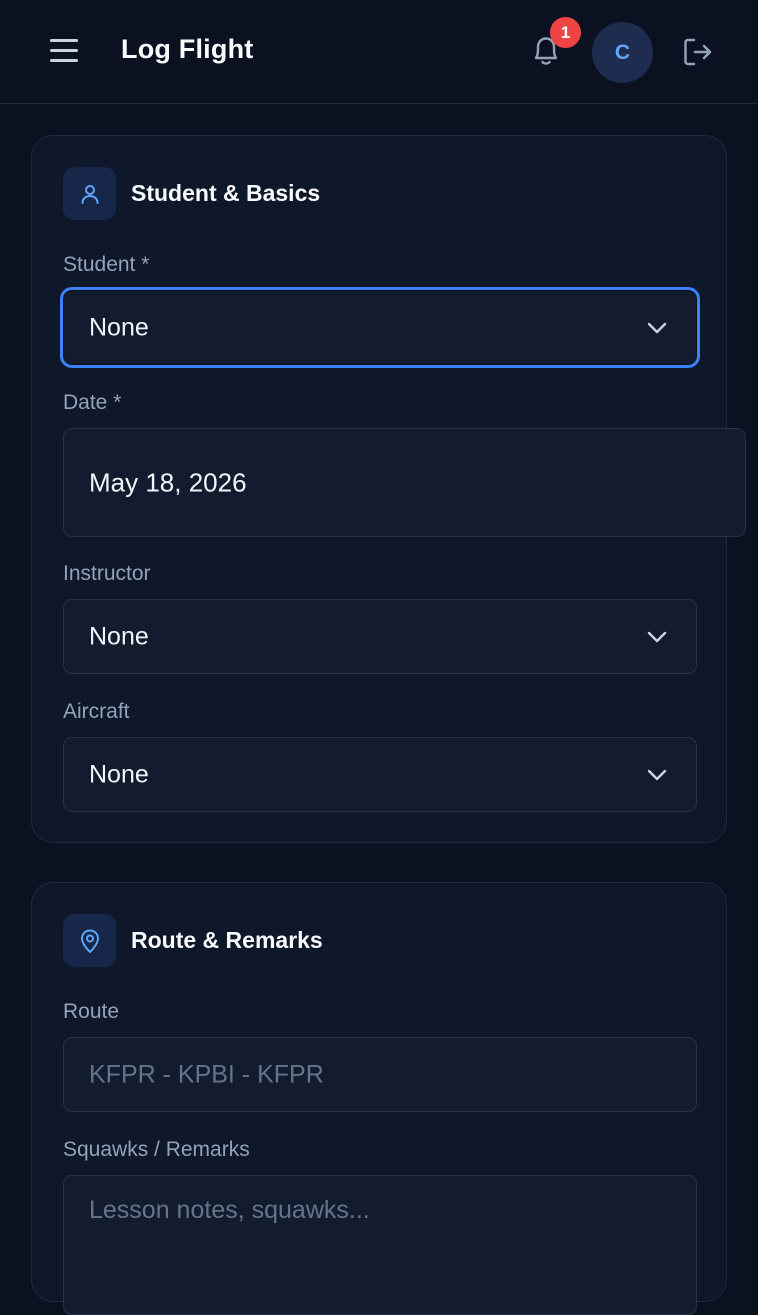 Image resolution: width=758 pixels, height=1315 pixels. What do you see at coordinates (119, 774) in the screenshot?
I see `aircraft-select-value: None` at bounding box center [119, 774].